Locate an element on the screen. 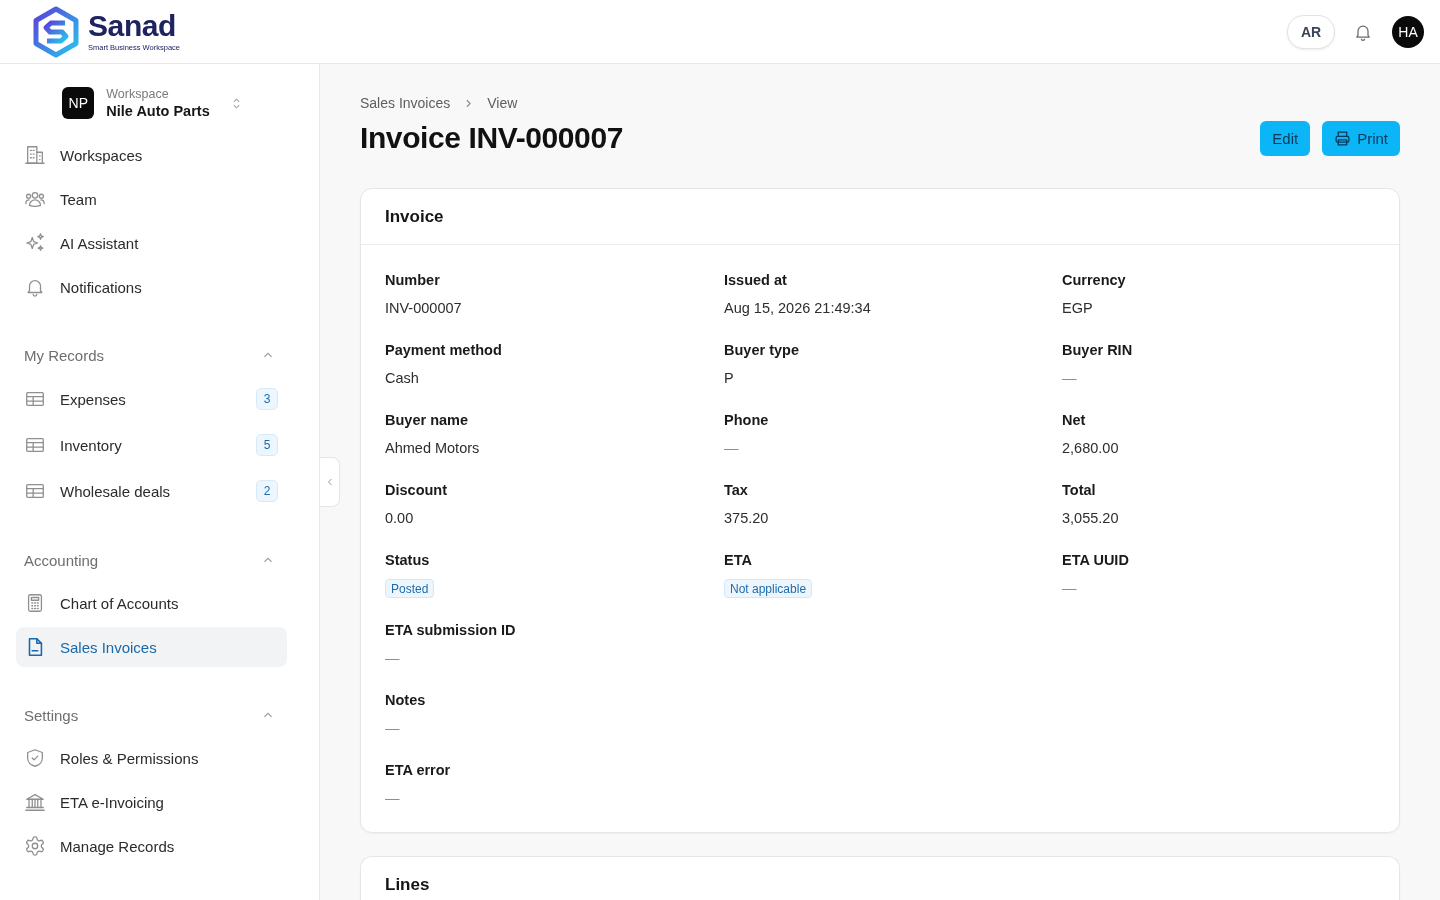 The image size is (1440, 900). brand-name: Sanad is located at coordinates (133, 26).